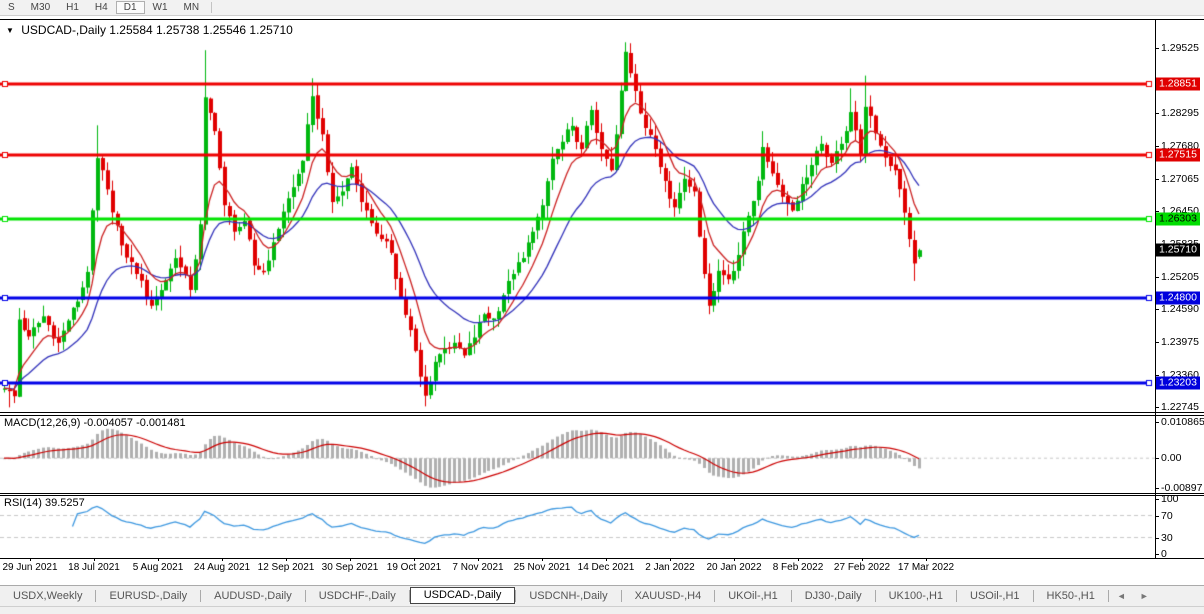 This screenshot has height=614, width=1204. What do you see at coordinates (1144, 596) in the screenshot?
I see `tab-scroll-right-icon: ►` at bounding box center [1144, 596].